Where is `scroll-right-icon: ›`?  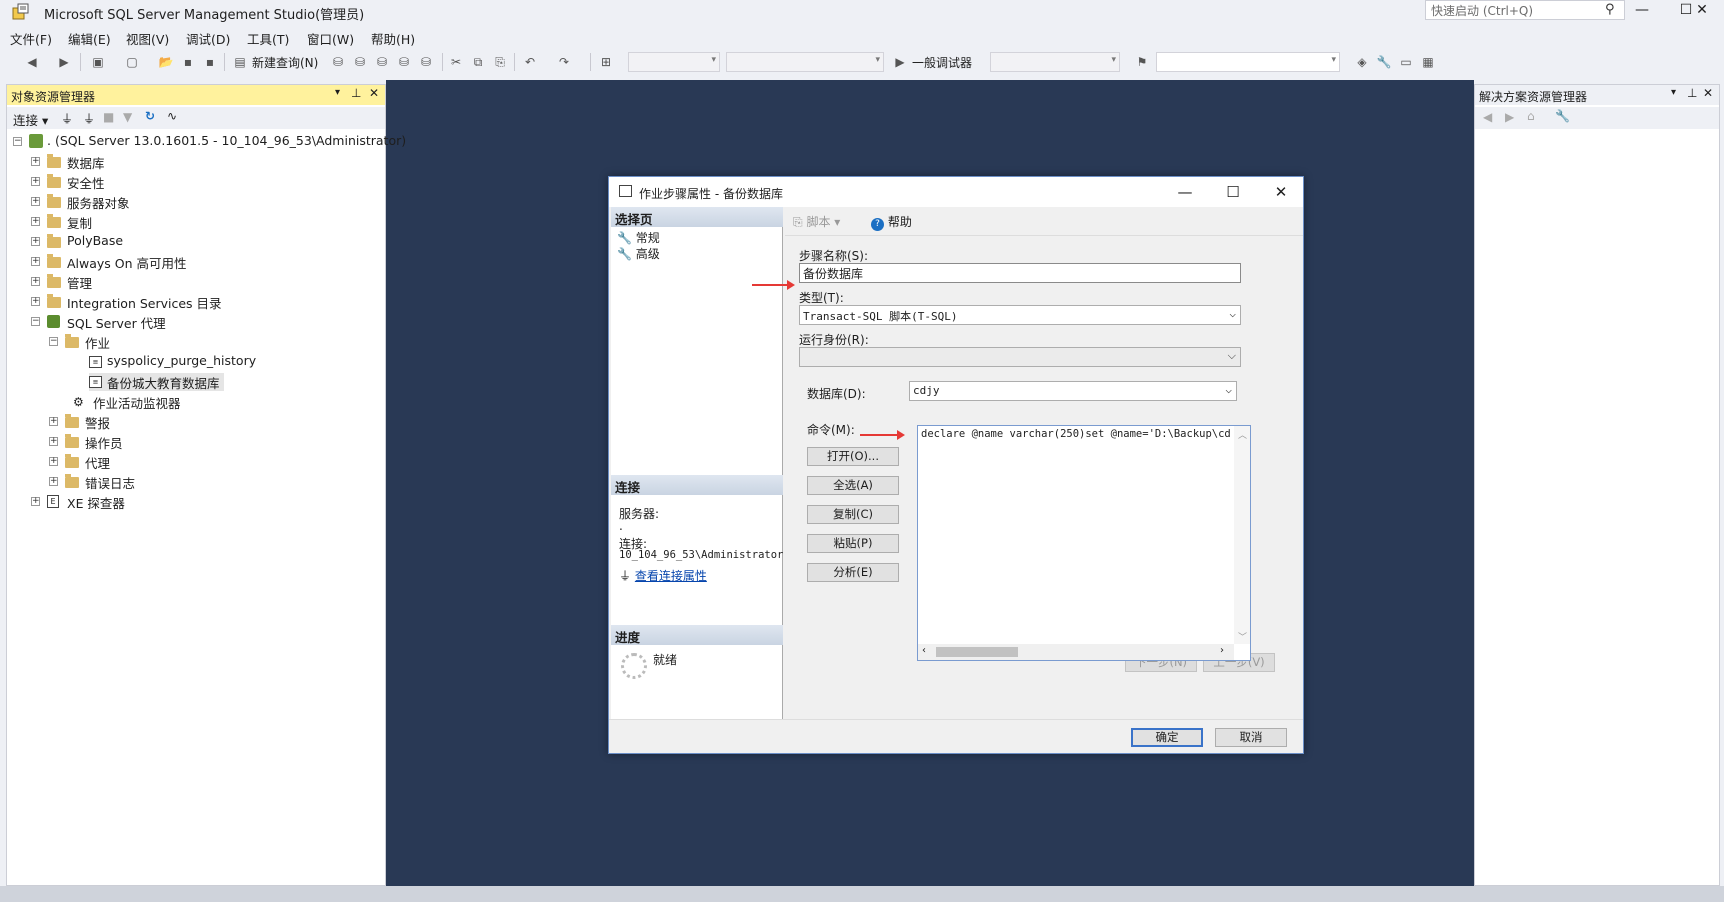
scroll-right-icon: › is located at coordinates (1222, 650).